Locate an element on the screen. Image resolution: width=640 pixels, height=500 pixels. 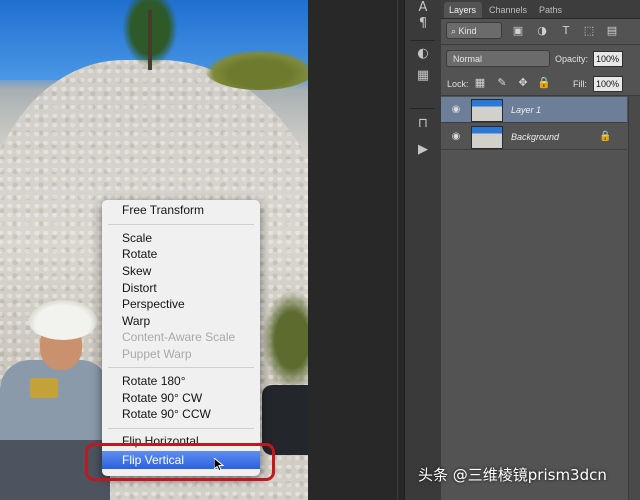
opacity-label: Opacity: is located at coordinates (572, 59).